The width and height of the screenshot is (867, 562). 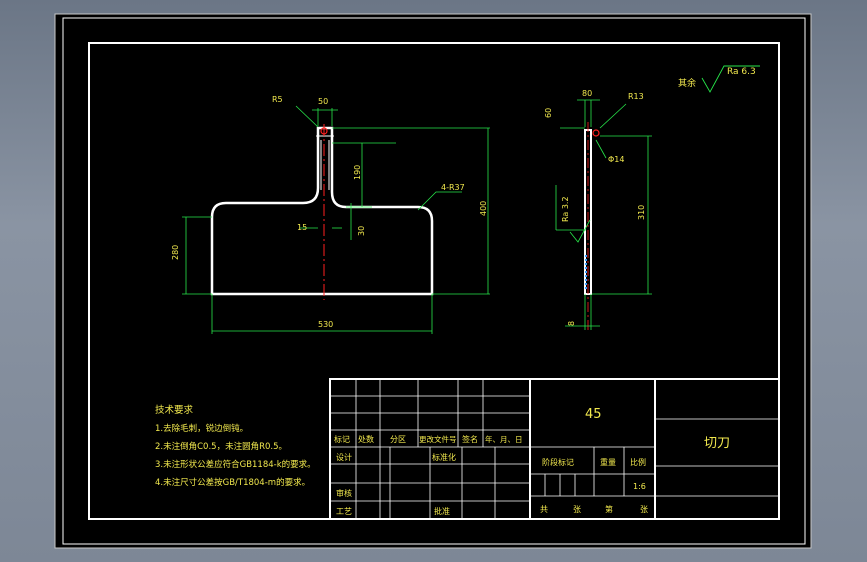 I want to click on dim-blade-height: 280, so click(x=175, y=252).